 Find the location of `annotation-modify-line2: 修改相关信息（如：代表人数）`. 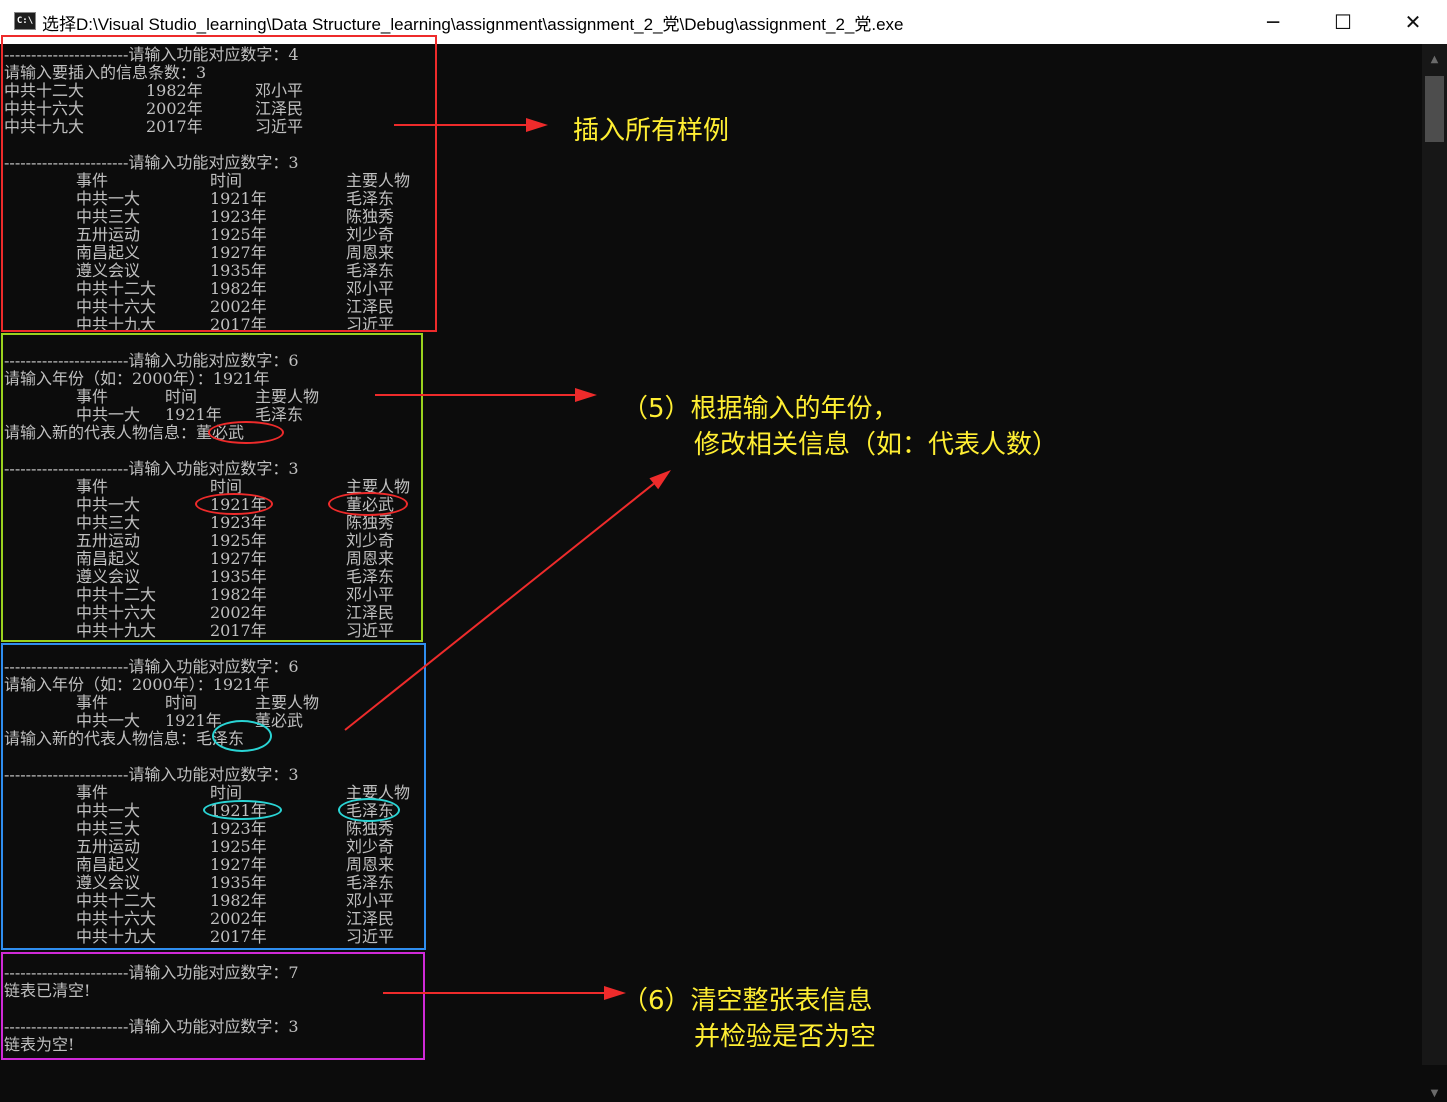

annotation-modify-line2: 修改相关信息（如：代表人数） is located at coordinates (876, 445).